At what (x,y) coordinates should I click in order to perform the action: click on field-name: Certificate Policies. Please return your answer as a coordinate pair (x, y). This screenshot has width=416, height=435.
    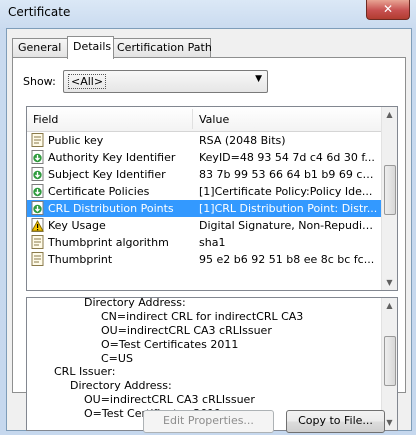
    Looking at the image, I should click on (99, 191).